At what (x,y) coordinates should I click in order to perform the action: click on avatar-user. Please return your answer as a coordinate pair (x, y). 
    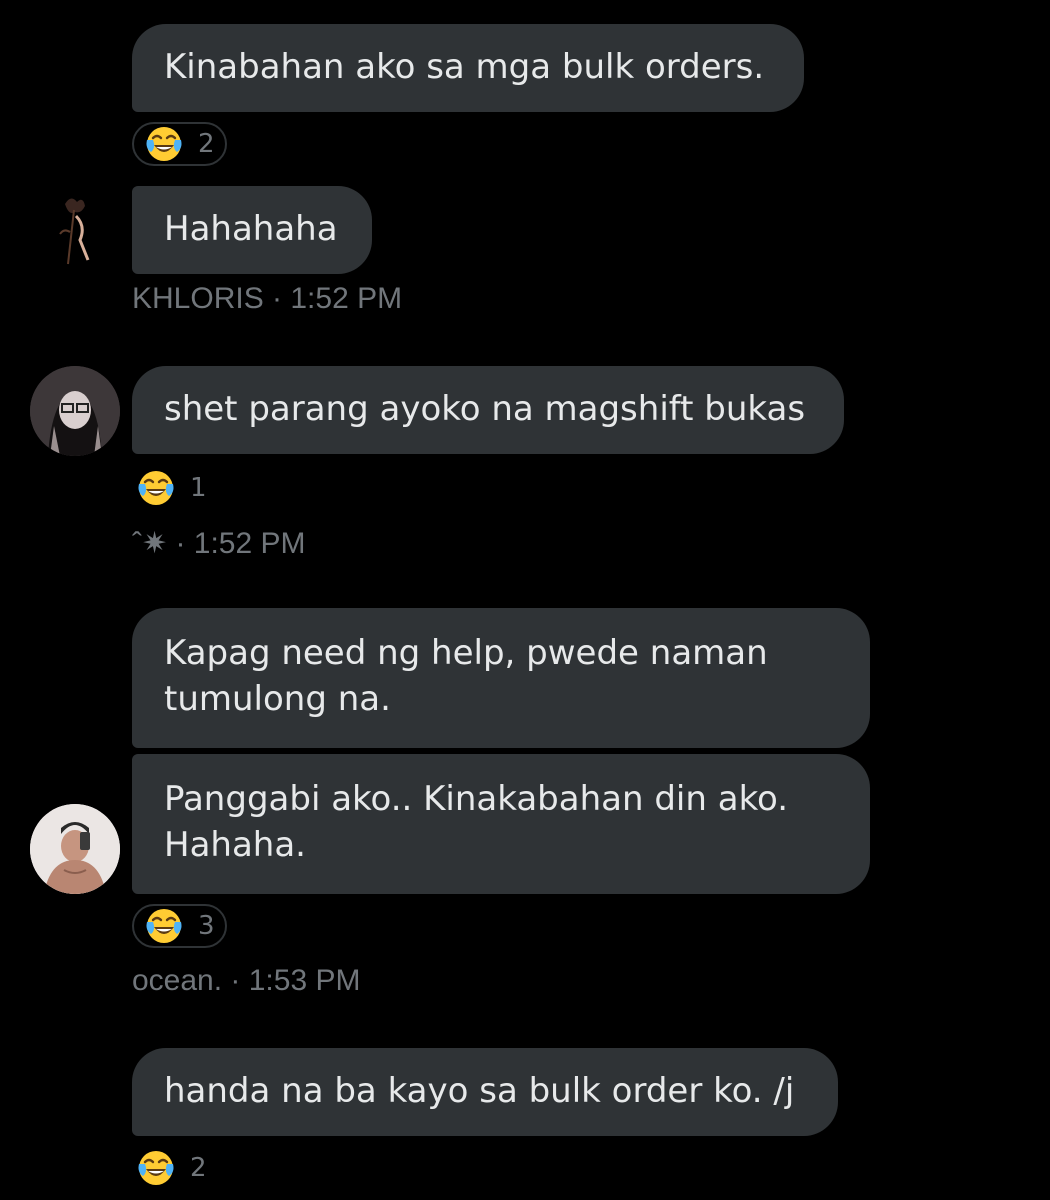
    Looking at the image, I should click on (75, 411).